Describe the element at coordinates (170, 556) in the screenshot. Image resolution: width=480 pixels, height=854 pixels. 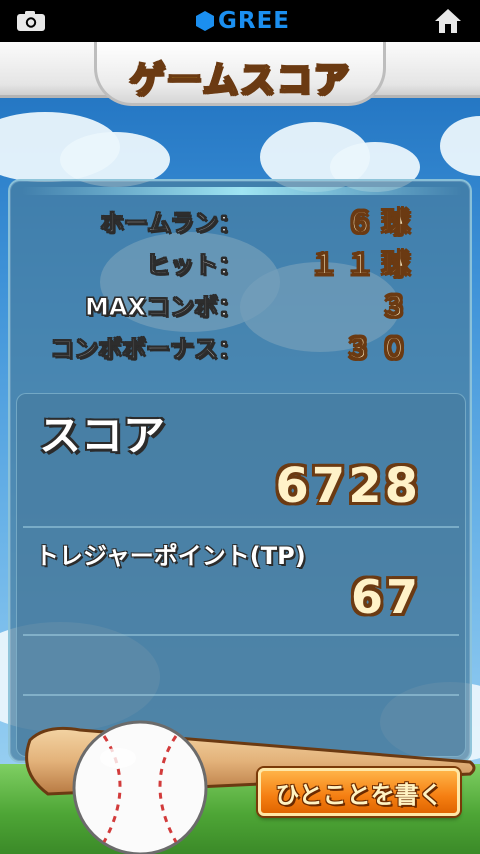
I see `treasure-point-label: トレジャーポイント(TP)` at that location.